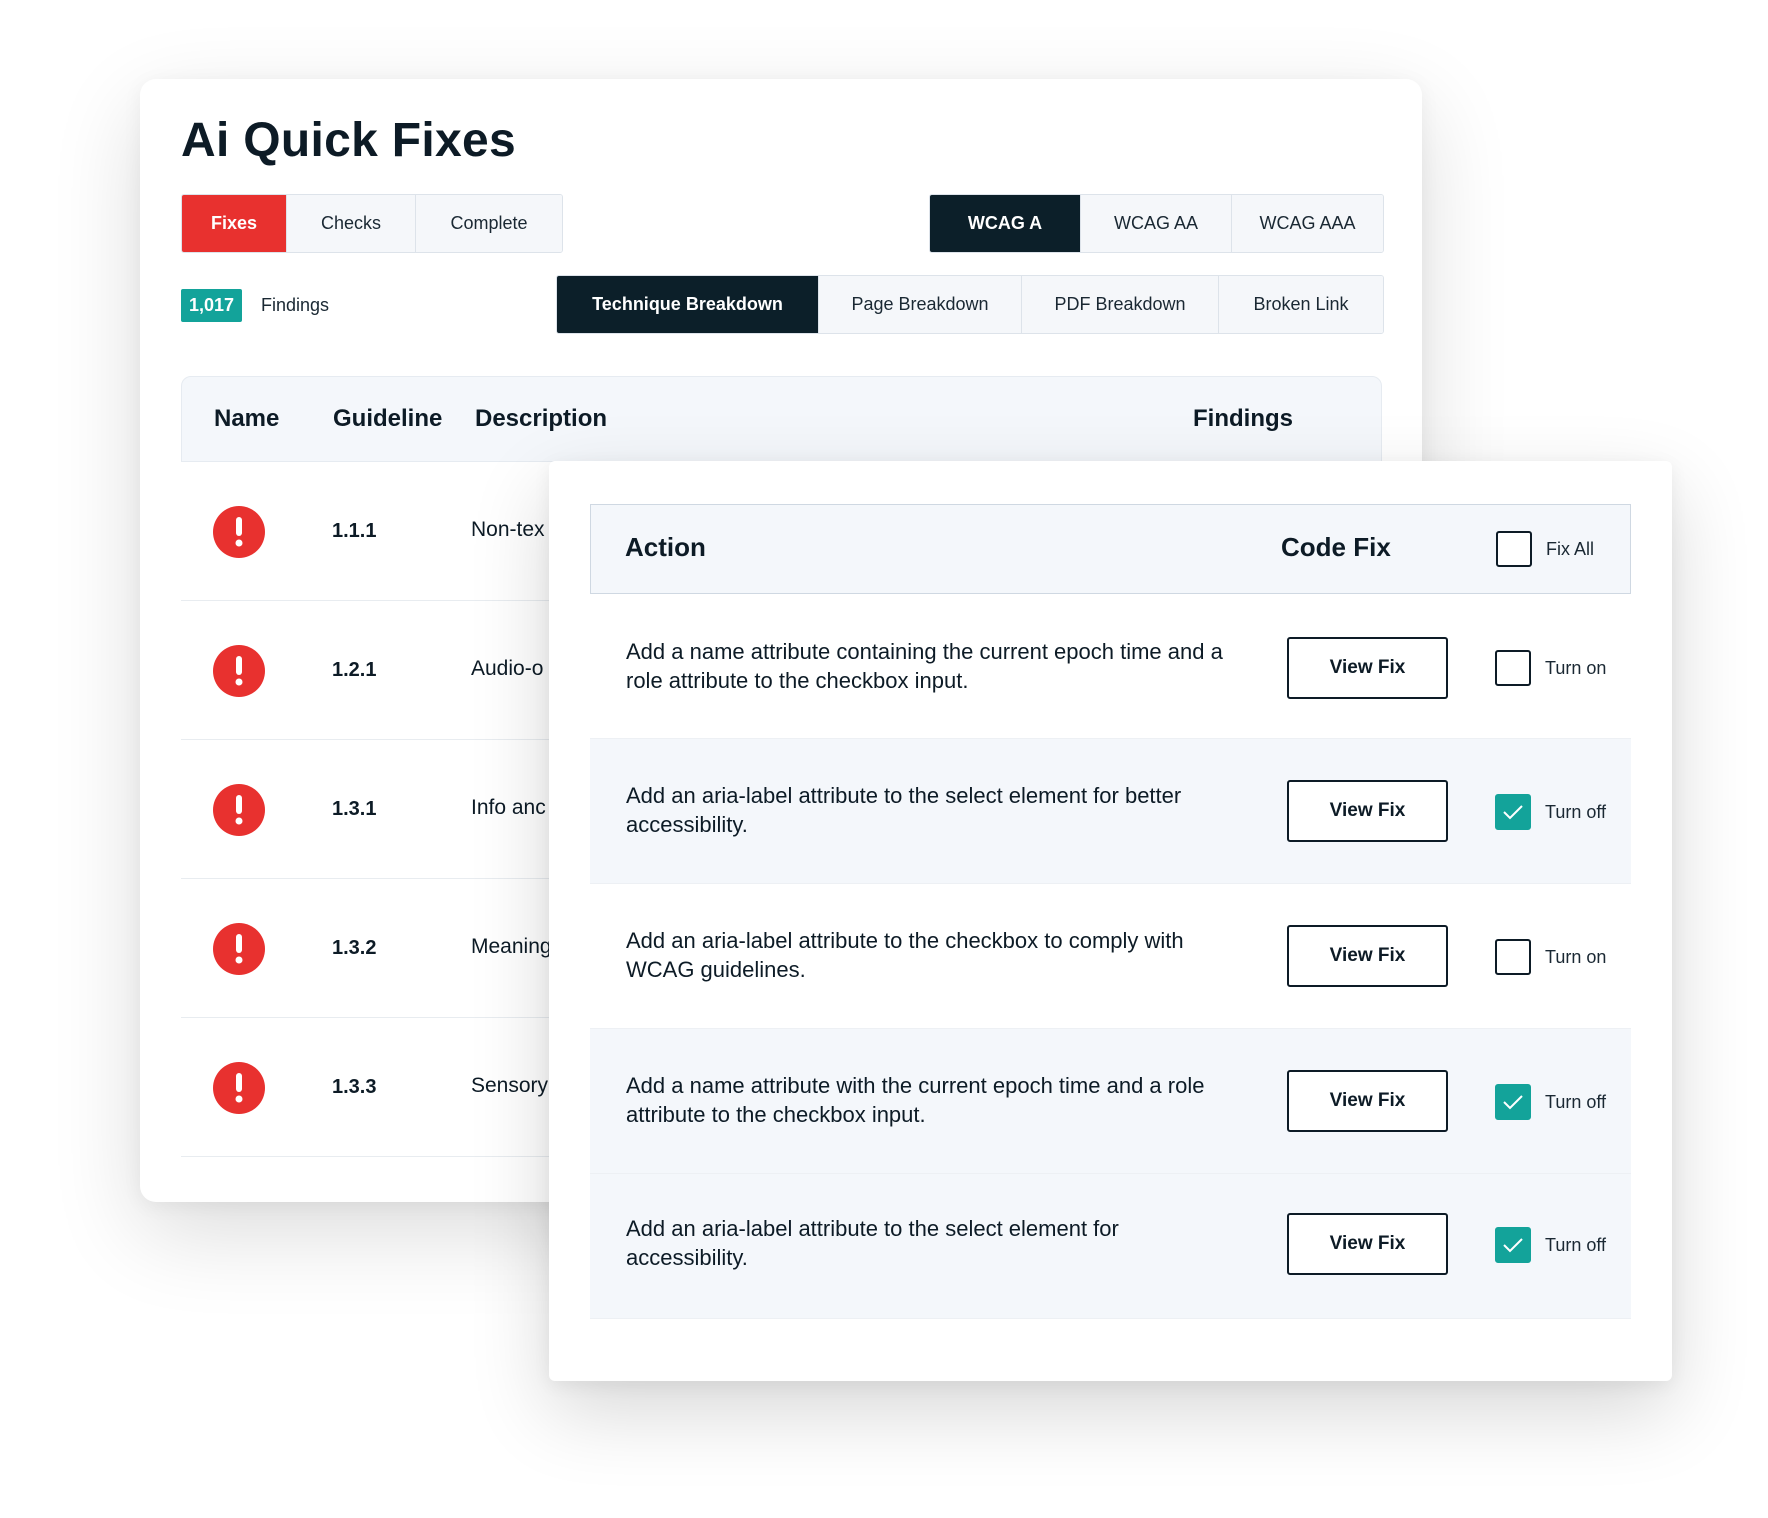  Describe the element at coordinates (541, 419) in the screenshot. I see `column-header-description: Description` at that location.